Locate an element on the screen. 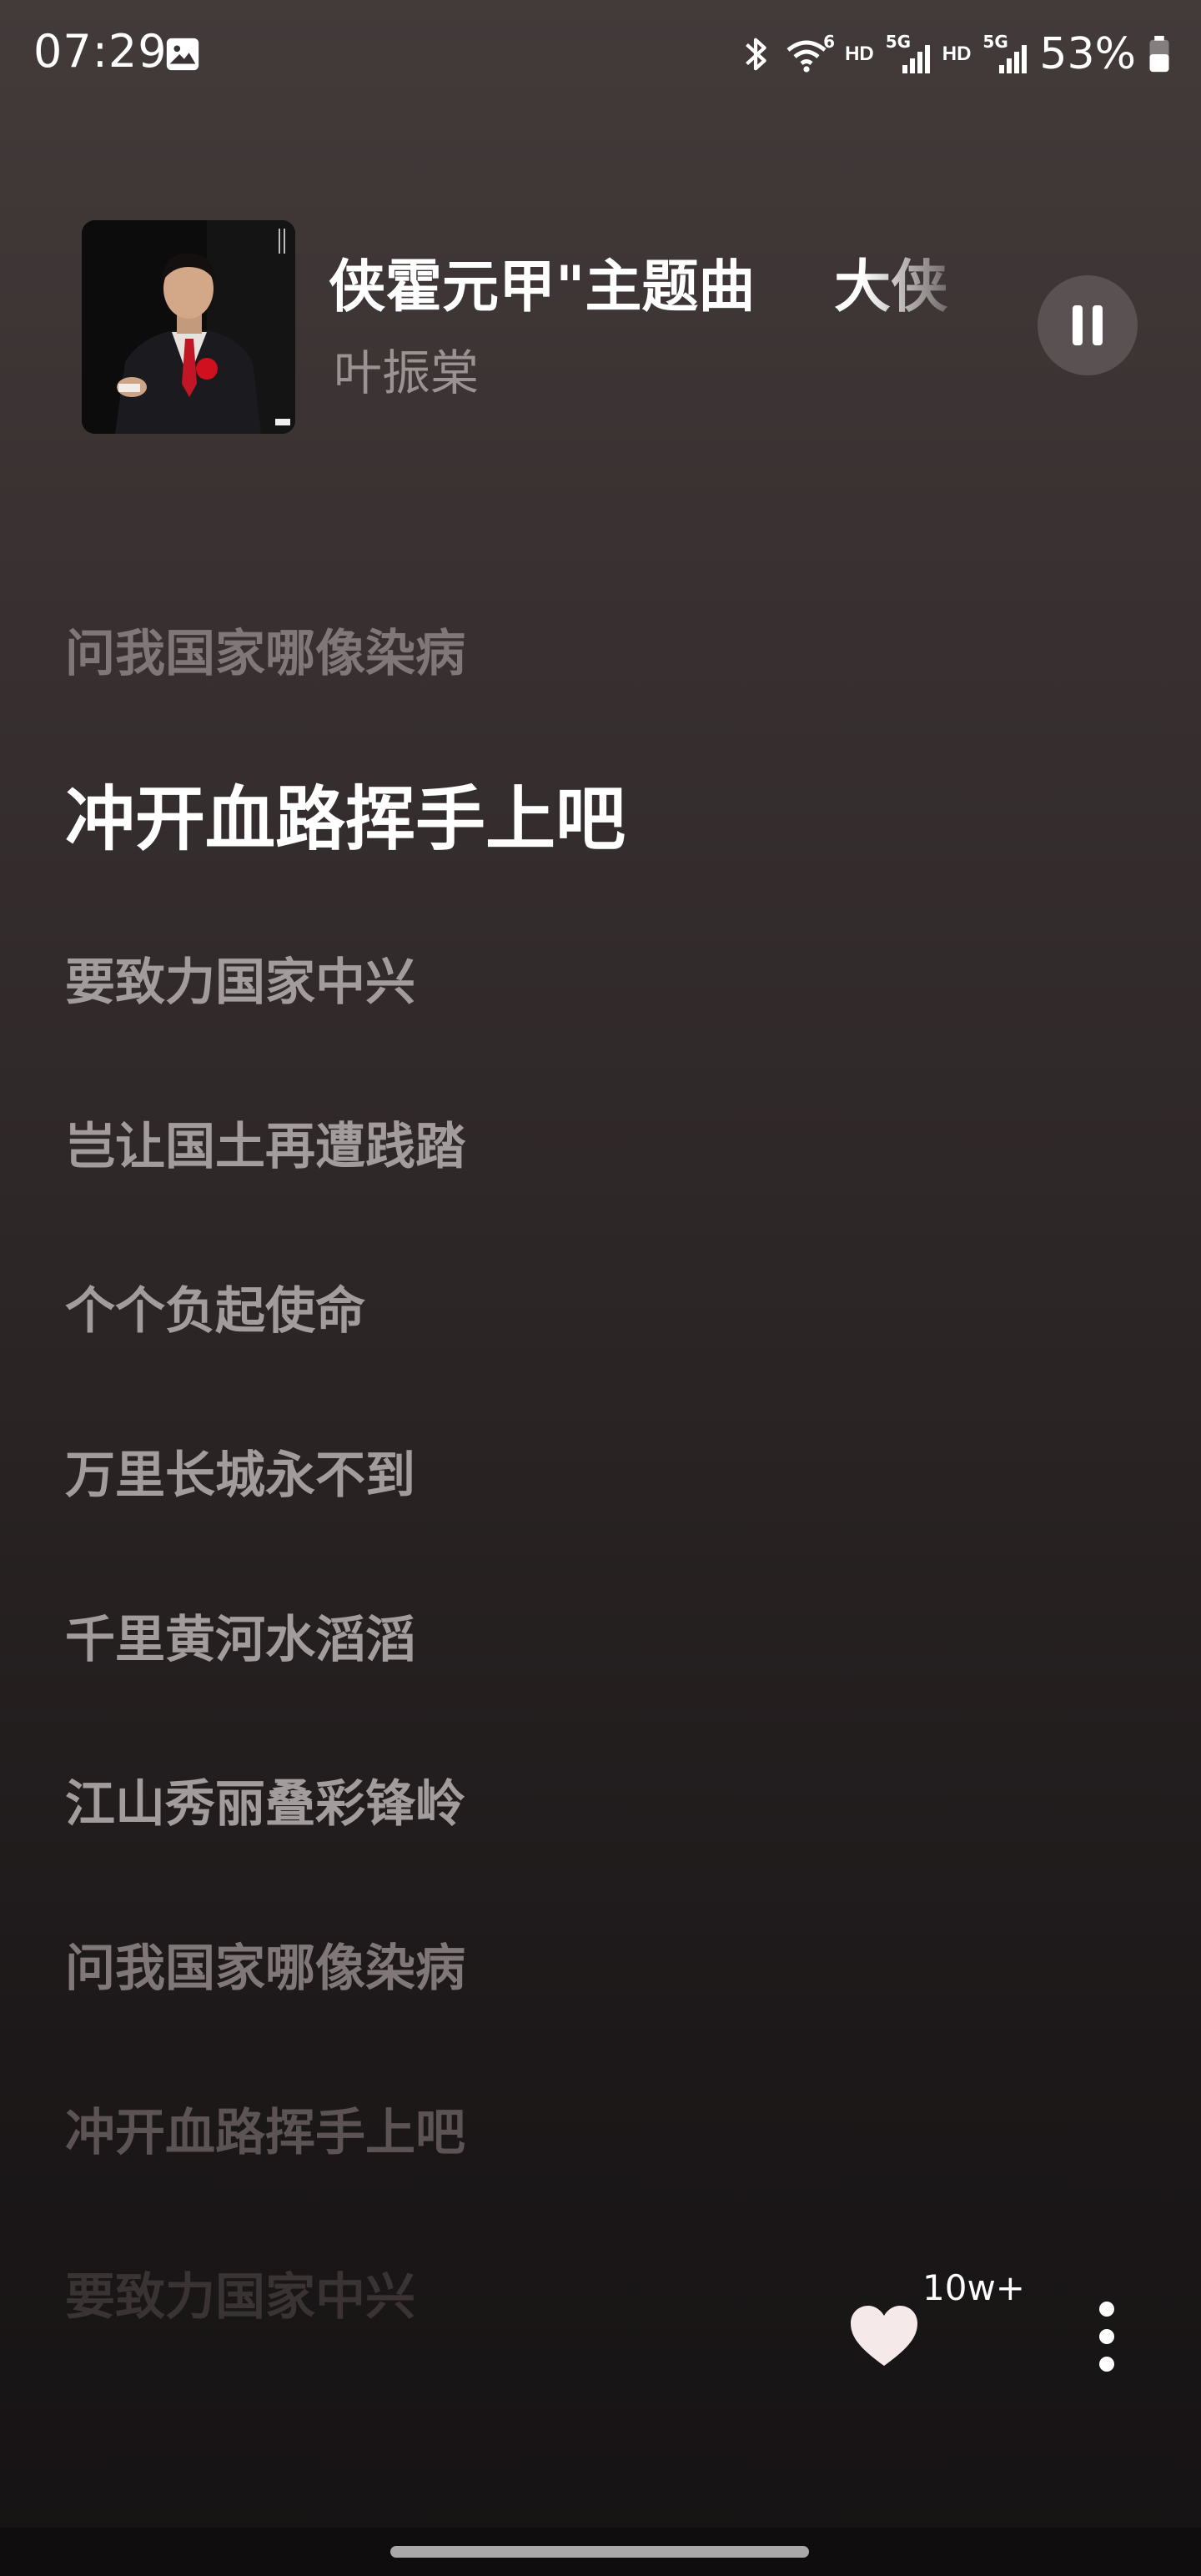 This screenshot has width=1201, height=2576. gallery-icon is located at coordinates (183, 54).